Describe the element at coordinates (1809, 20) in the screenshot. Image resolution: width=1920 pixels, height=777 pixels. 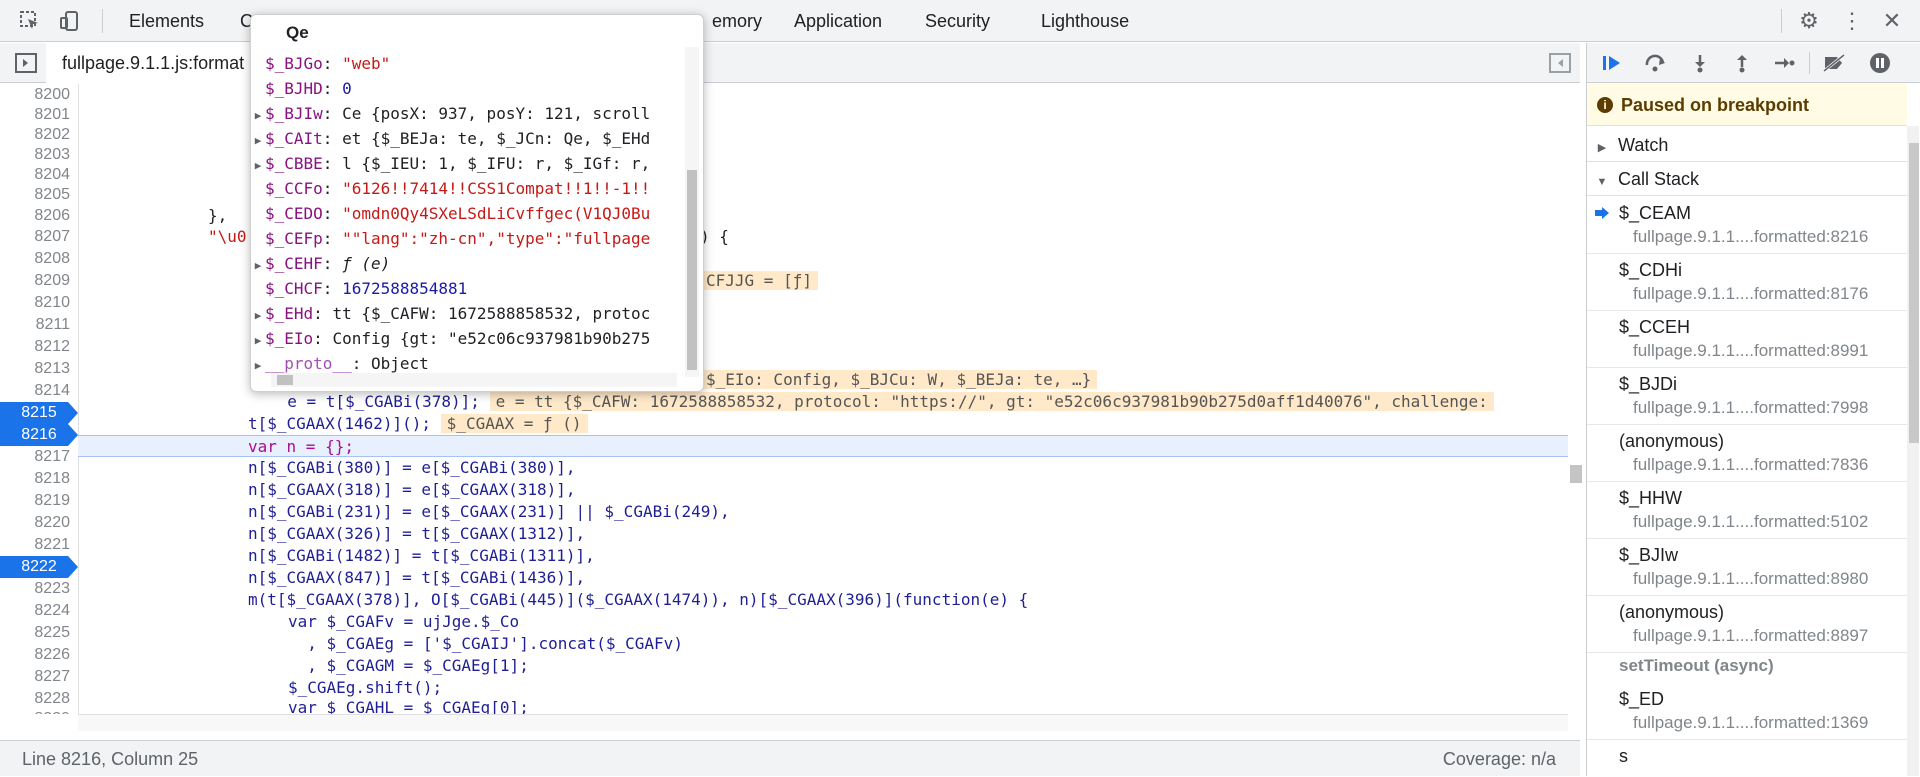
I see `gear-icon: ⚙` at that location.